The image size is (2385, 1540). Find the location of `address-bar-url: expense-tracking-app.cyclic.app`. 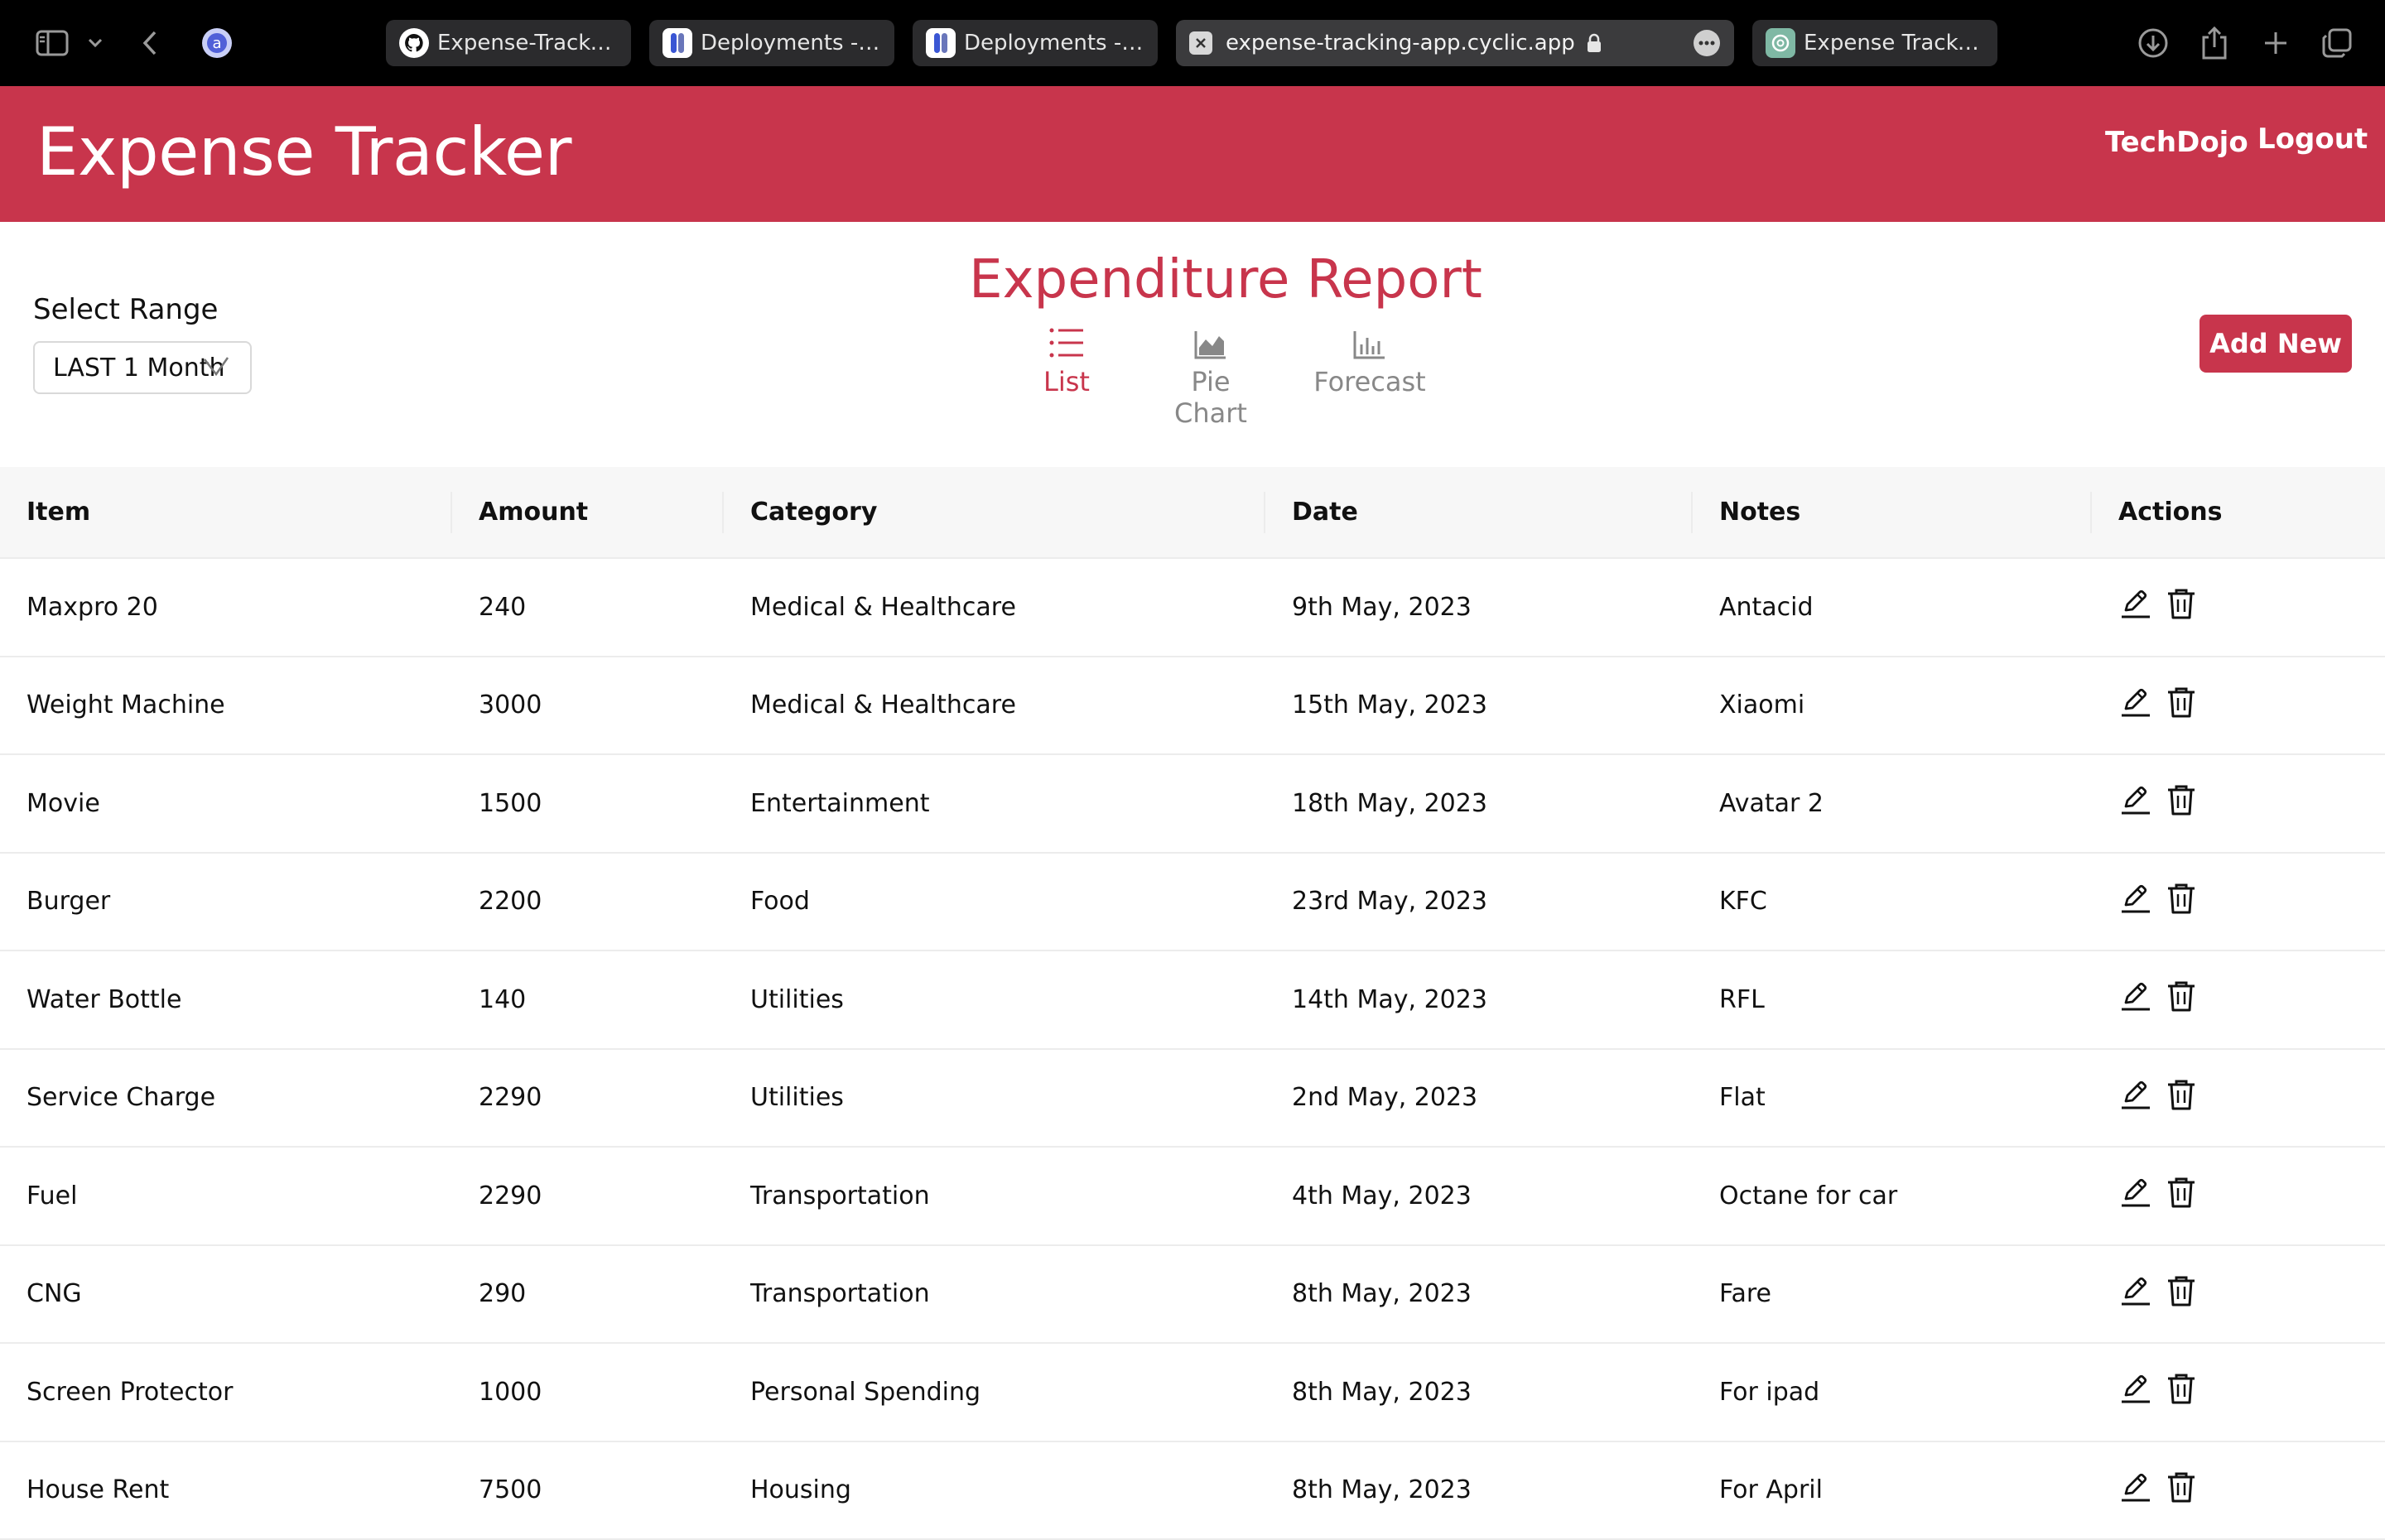

address-bar-url: expense-tracking-app.cyclic.app is located at coordinates (1400, 43).